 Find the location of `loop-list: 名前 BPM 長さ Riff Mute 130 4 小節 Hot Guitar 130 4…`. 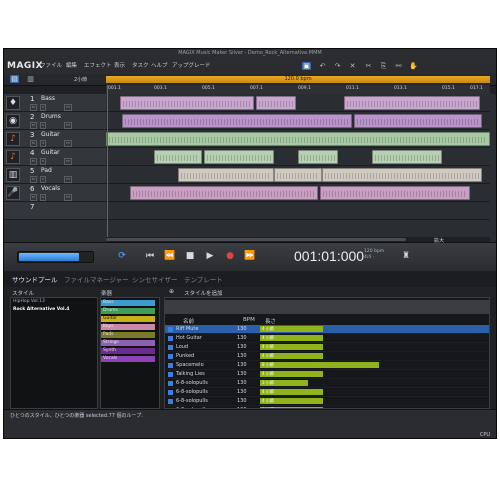

loop-list: 名前 BPM 長さ Riff Mute 130 4 小節 Hot Guitar 130 4… is located at coordinates (327, 353).